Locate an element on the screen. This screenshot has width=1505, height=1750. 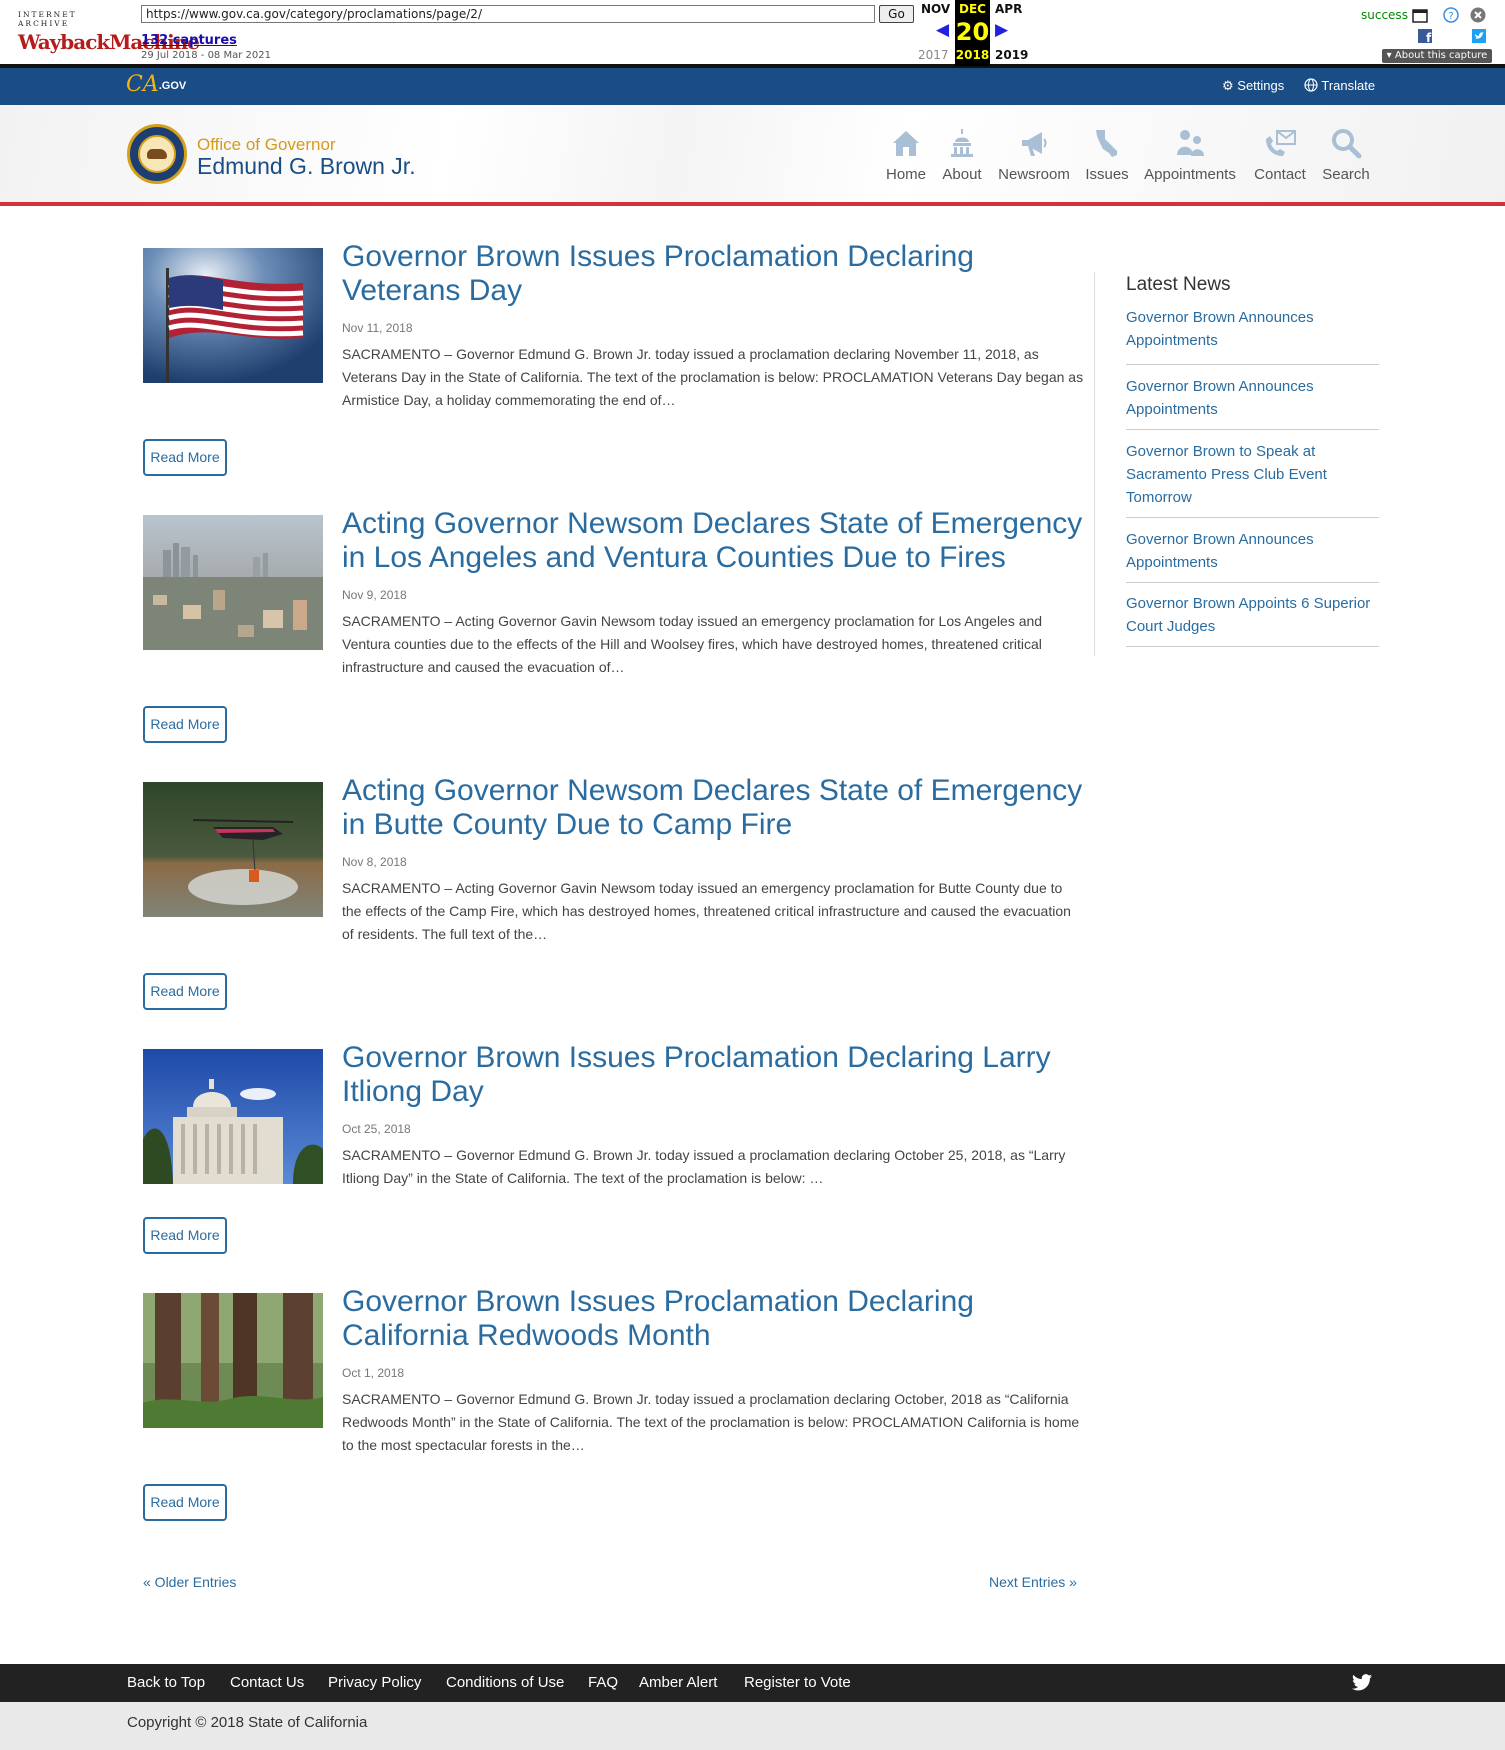
nav-search-label: Search is located at coordinates (1346, 174).